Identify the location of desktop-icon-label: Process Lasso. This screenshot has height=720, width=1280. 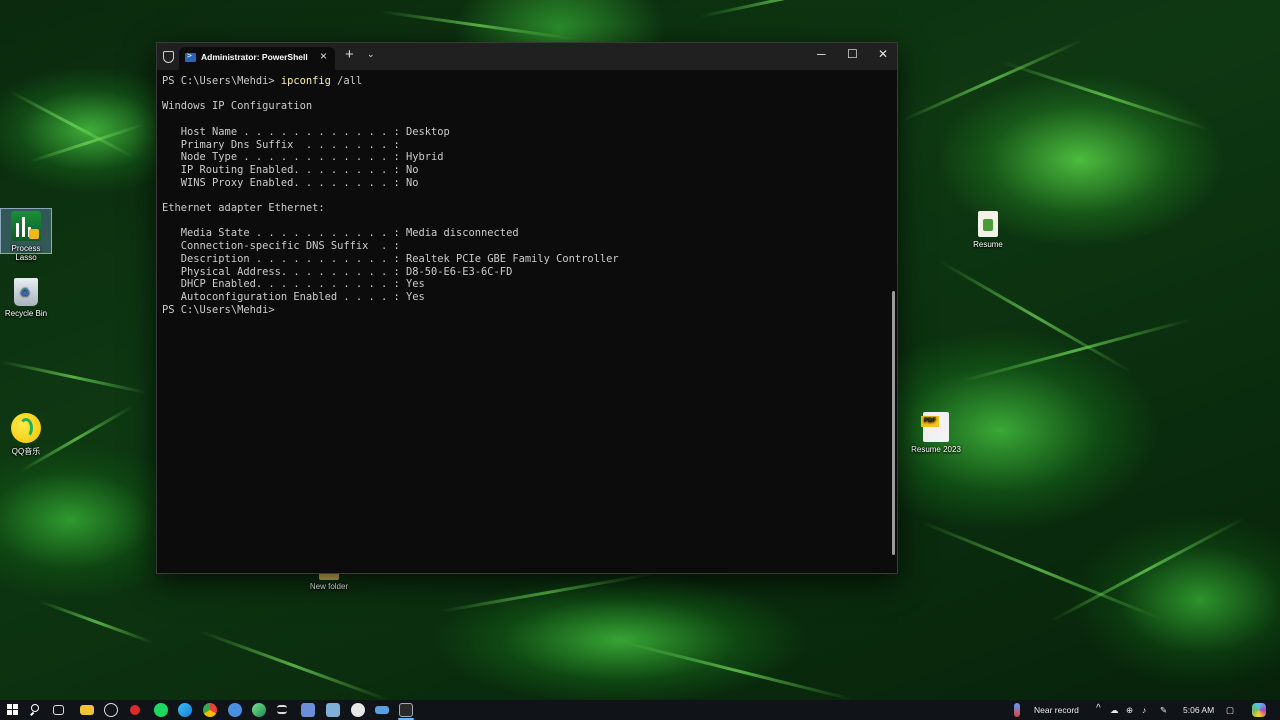
(26, 253).